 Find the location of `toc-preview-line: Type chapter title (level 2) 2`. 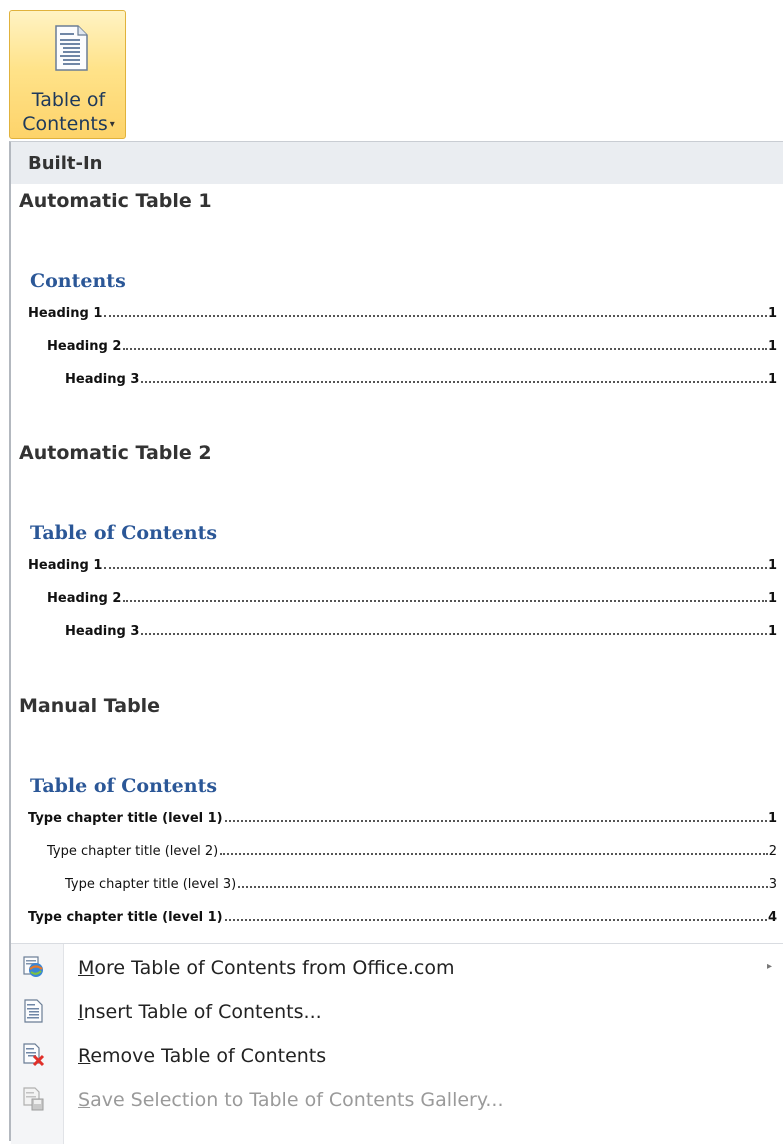

toc-preview-line: Type chapter title (level 2) 2 is located at coordinates (412, 851).